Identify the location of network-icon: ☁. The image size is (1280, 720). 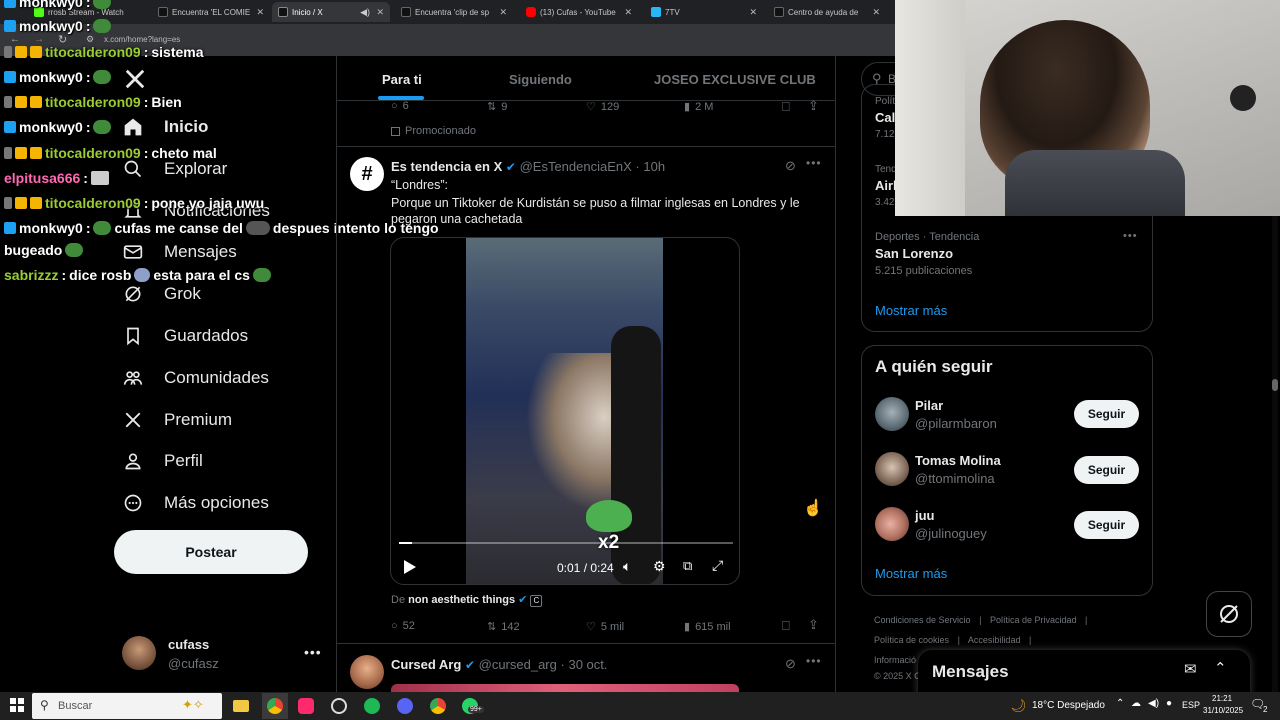
(1136, 703).